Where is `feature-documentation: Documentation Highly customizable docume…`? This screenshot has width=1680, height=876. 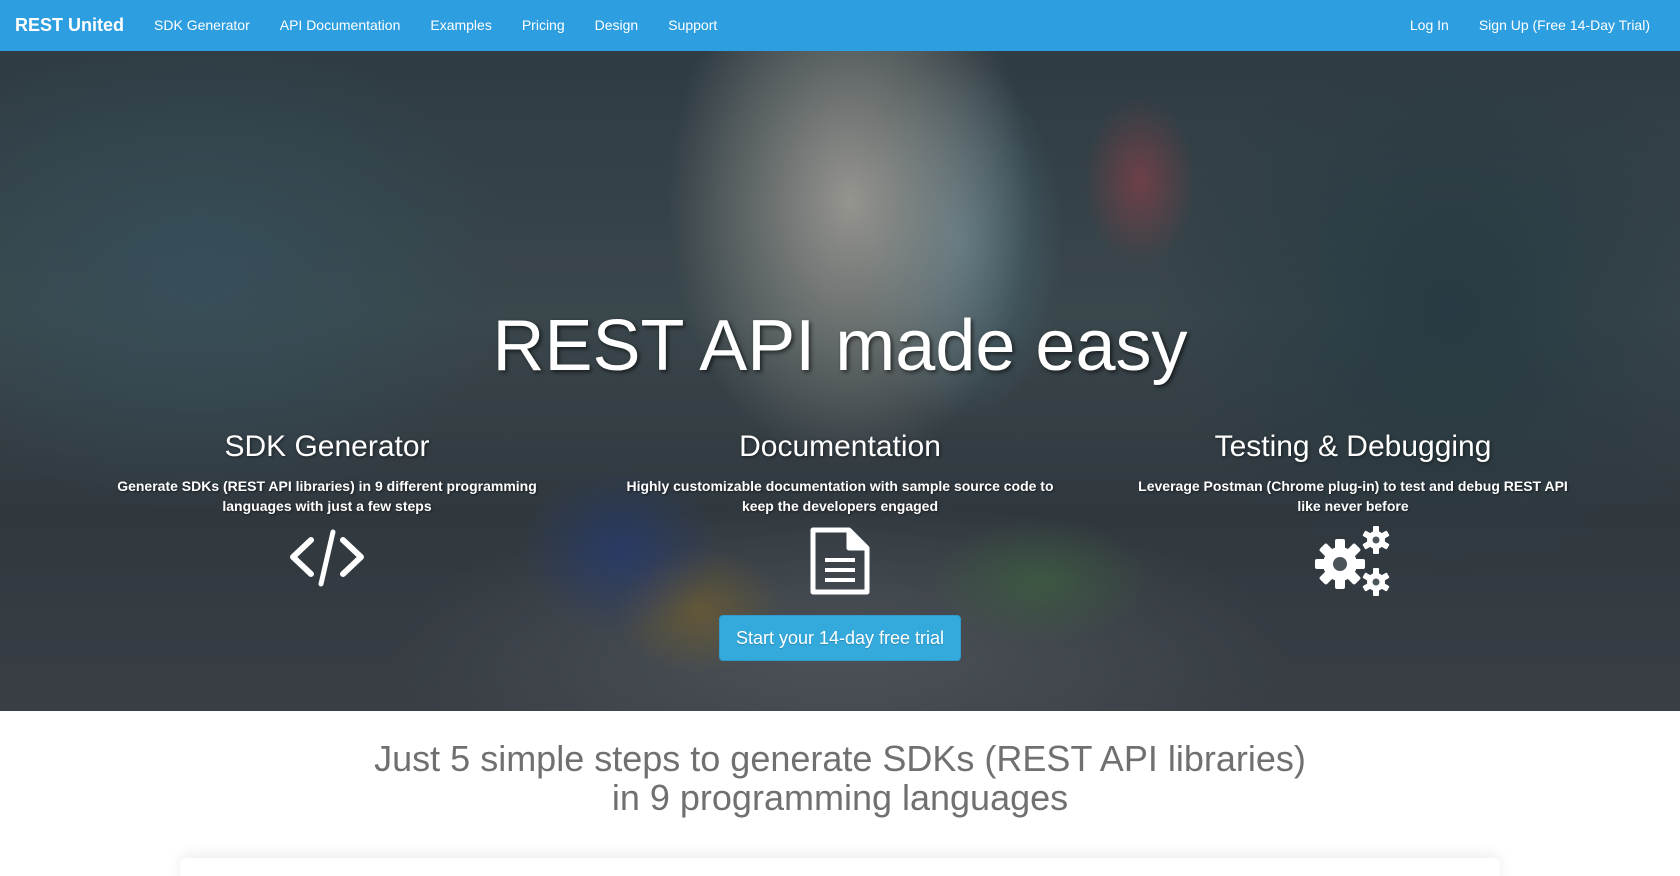
feature-documentation: Documentation Highly customizable docume… is located at coordinates (840, 513).